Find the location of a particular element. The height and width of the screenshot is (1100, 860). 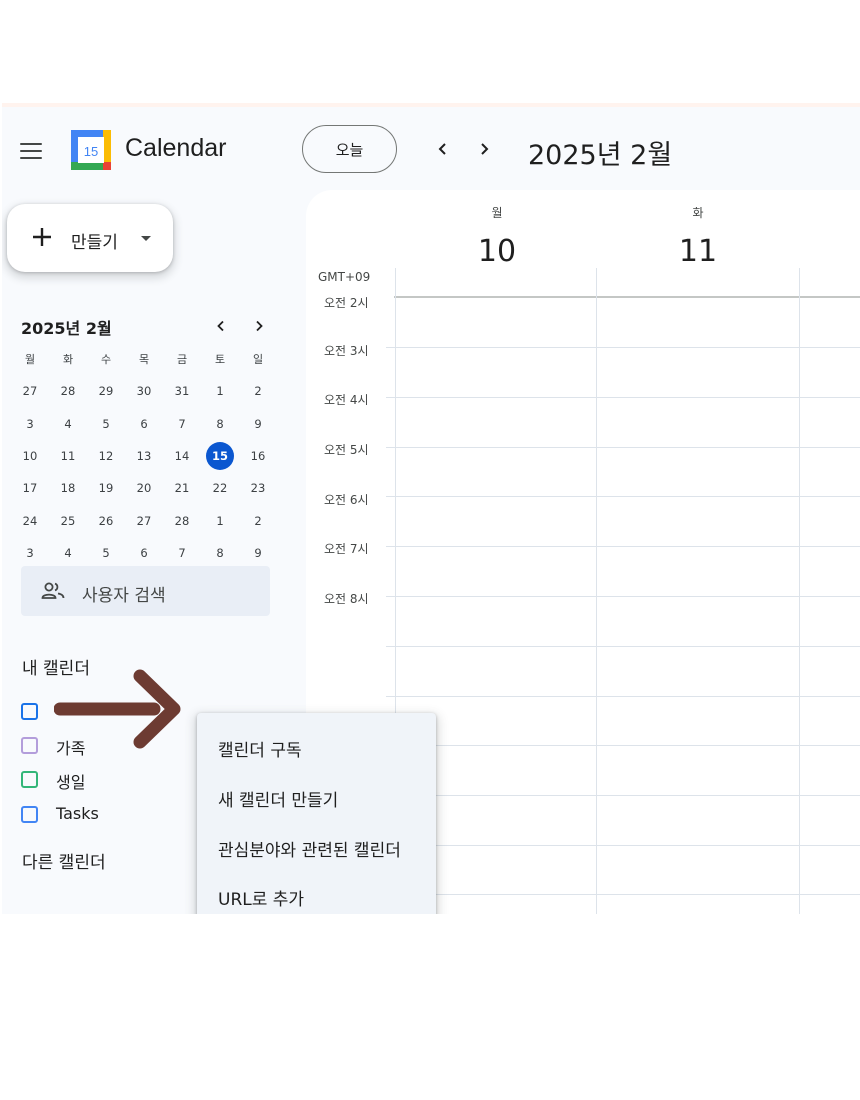

mini-calendar-day: 23 is located at coordinates (258, 488).